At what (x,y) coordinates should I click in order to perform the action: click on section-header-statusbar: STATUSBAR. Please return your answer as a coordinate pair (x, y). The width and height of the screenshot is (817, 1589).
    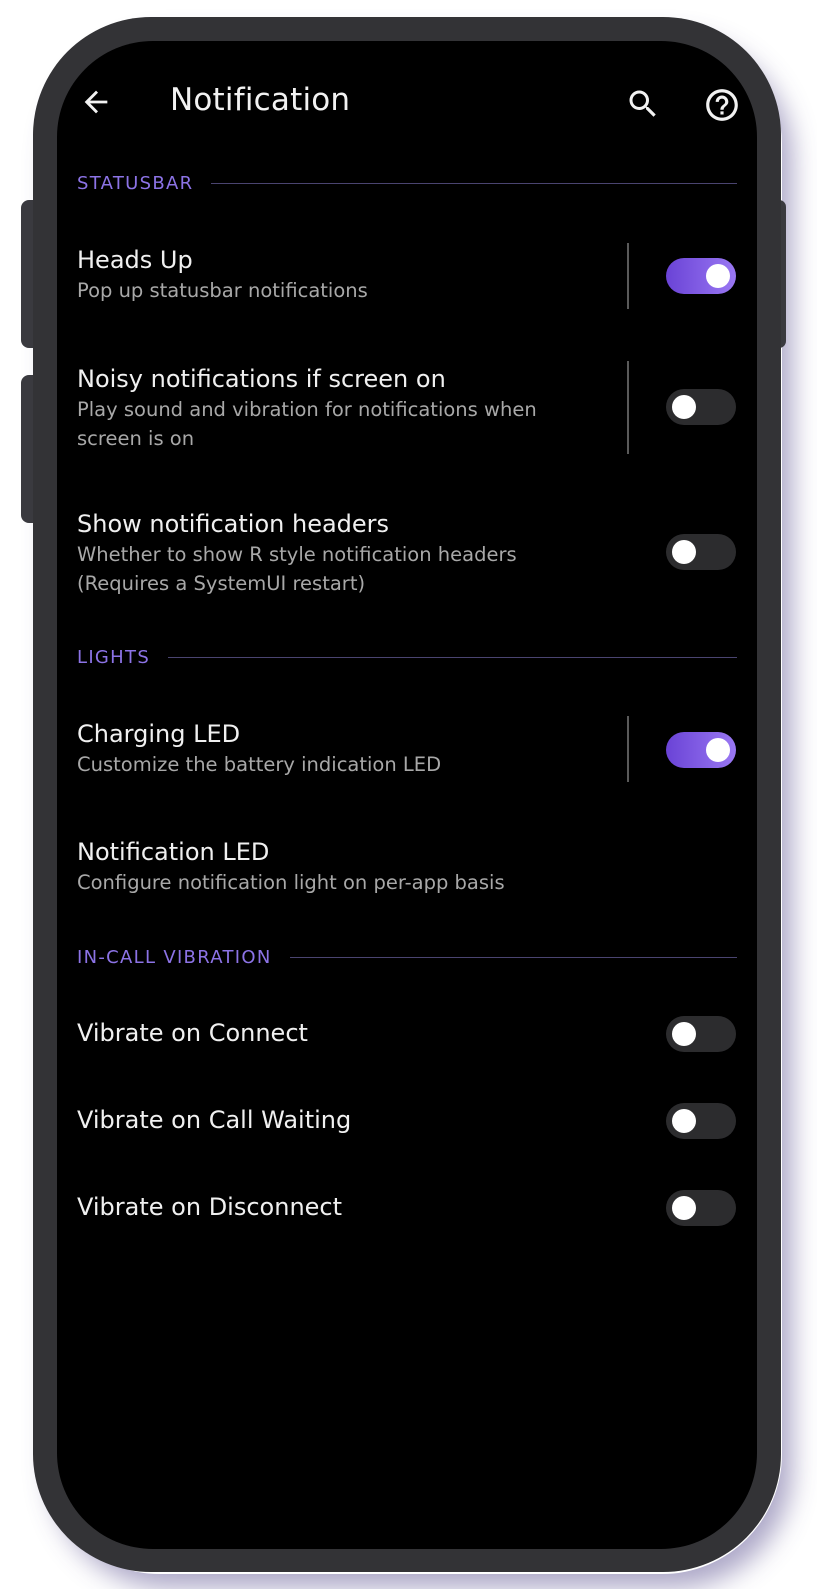
    Looking at the image, I should click on (407, 183).